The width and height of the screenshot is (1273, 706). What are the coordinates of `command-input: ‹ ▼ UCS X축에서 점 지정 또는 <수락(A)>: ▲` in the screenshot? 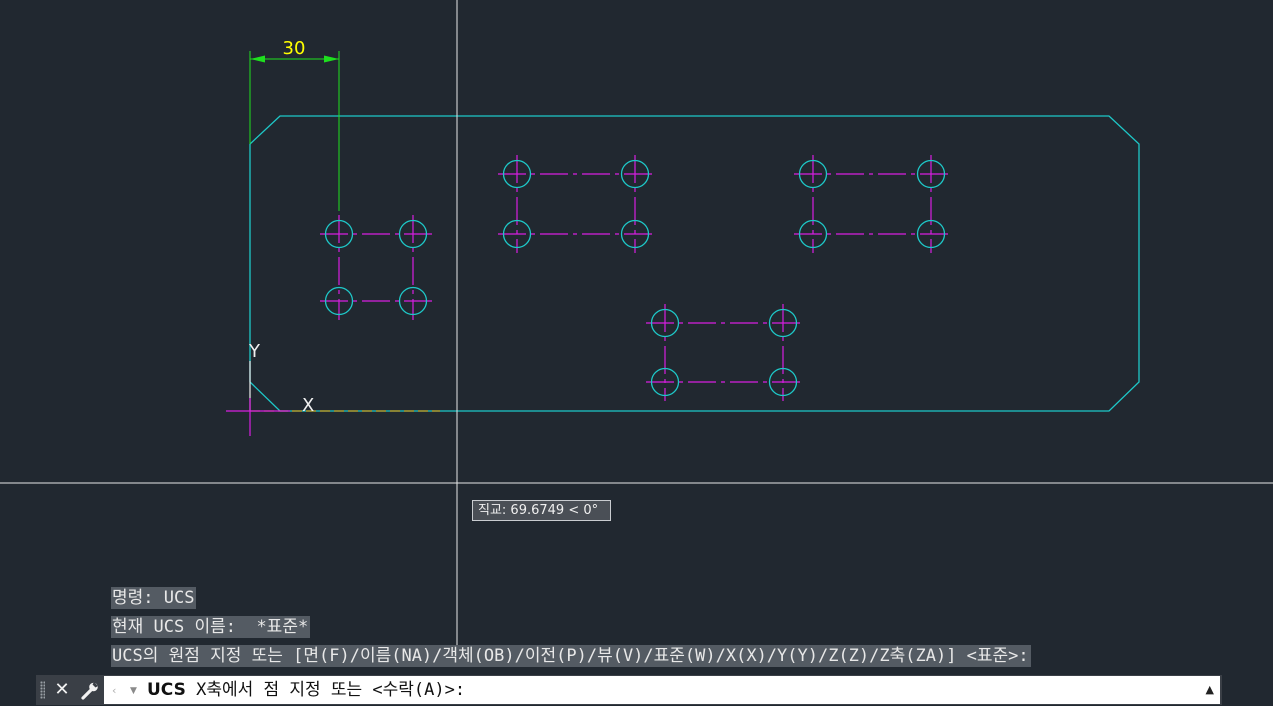 It's located at (662, 690).